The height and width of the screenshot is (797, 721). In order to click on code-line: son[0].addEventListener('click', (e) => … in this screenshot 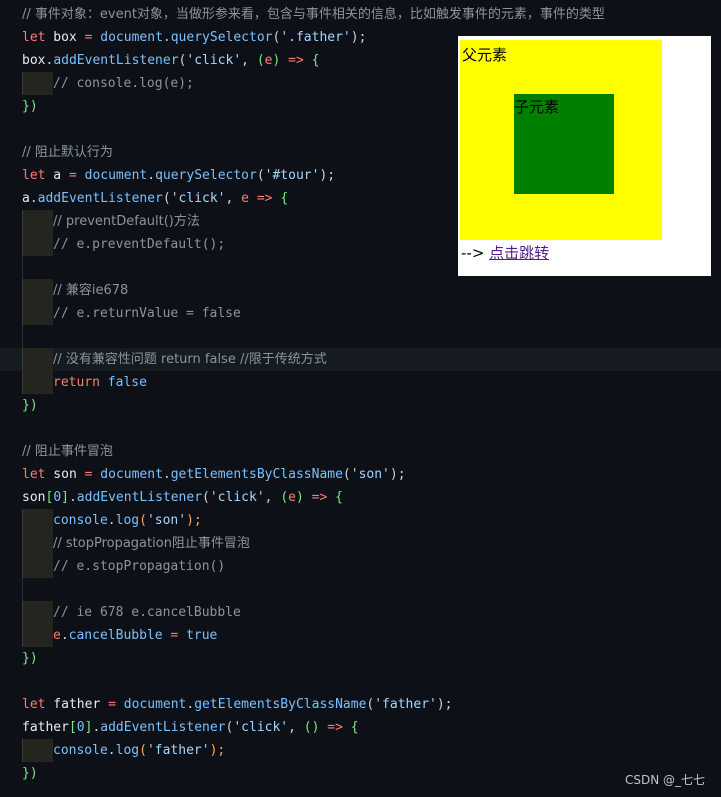, I will do `click(360, 497)`.